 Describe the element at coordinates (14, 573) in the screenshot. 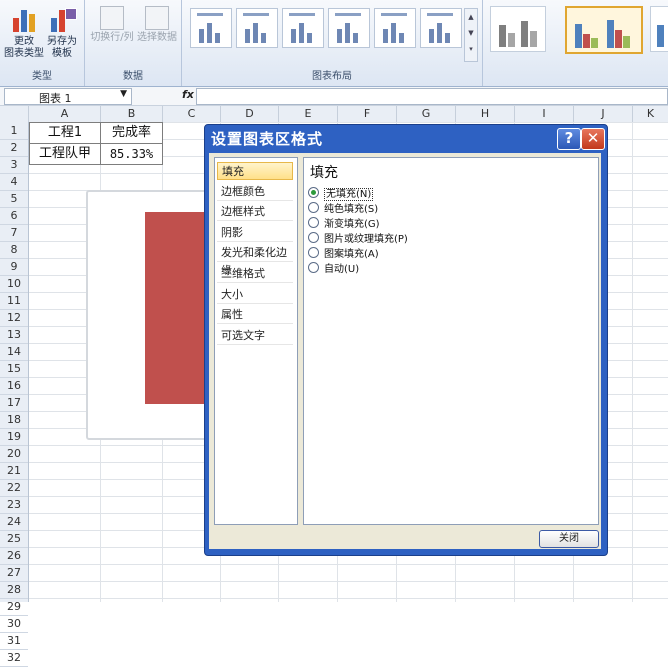

I see `row-header-27: 27` at that location.